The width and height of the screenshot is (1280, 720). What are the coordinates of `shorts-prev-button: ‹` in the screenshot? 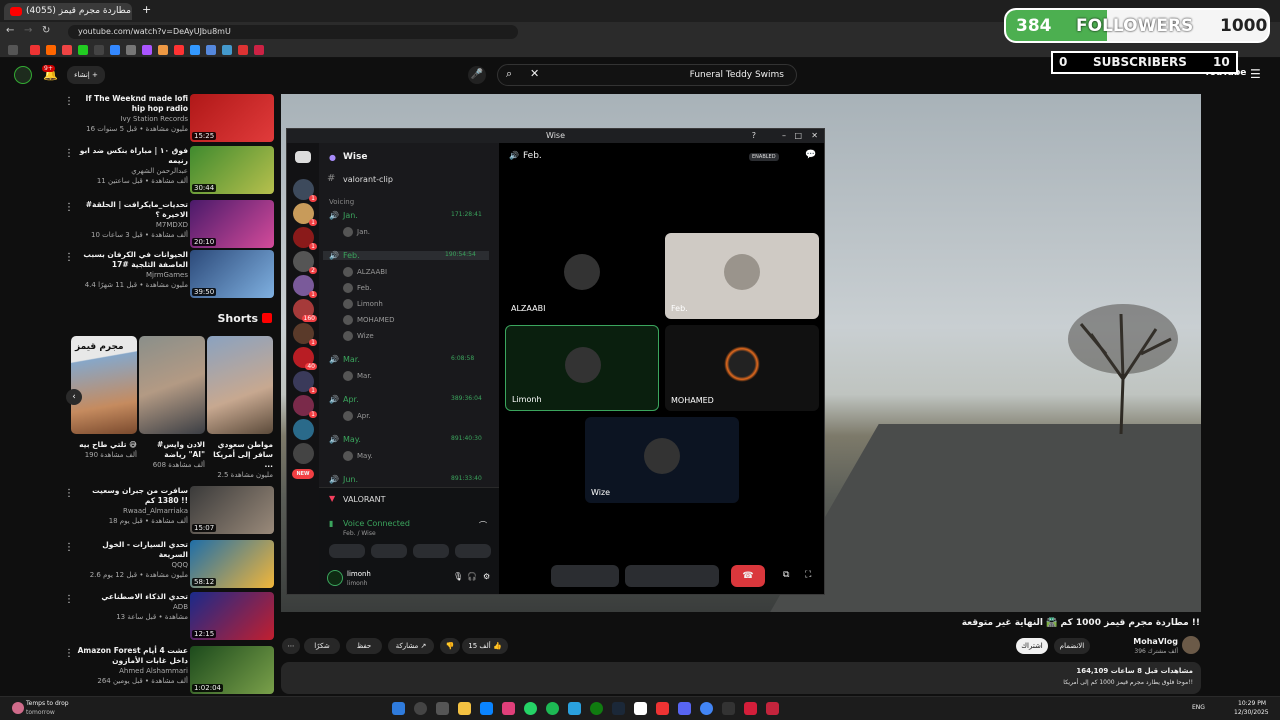 It's located at (74, 397).